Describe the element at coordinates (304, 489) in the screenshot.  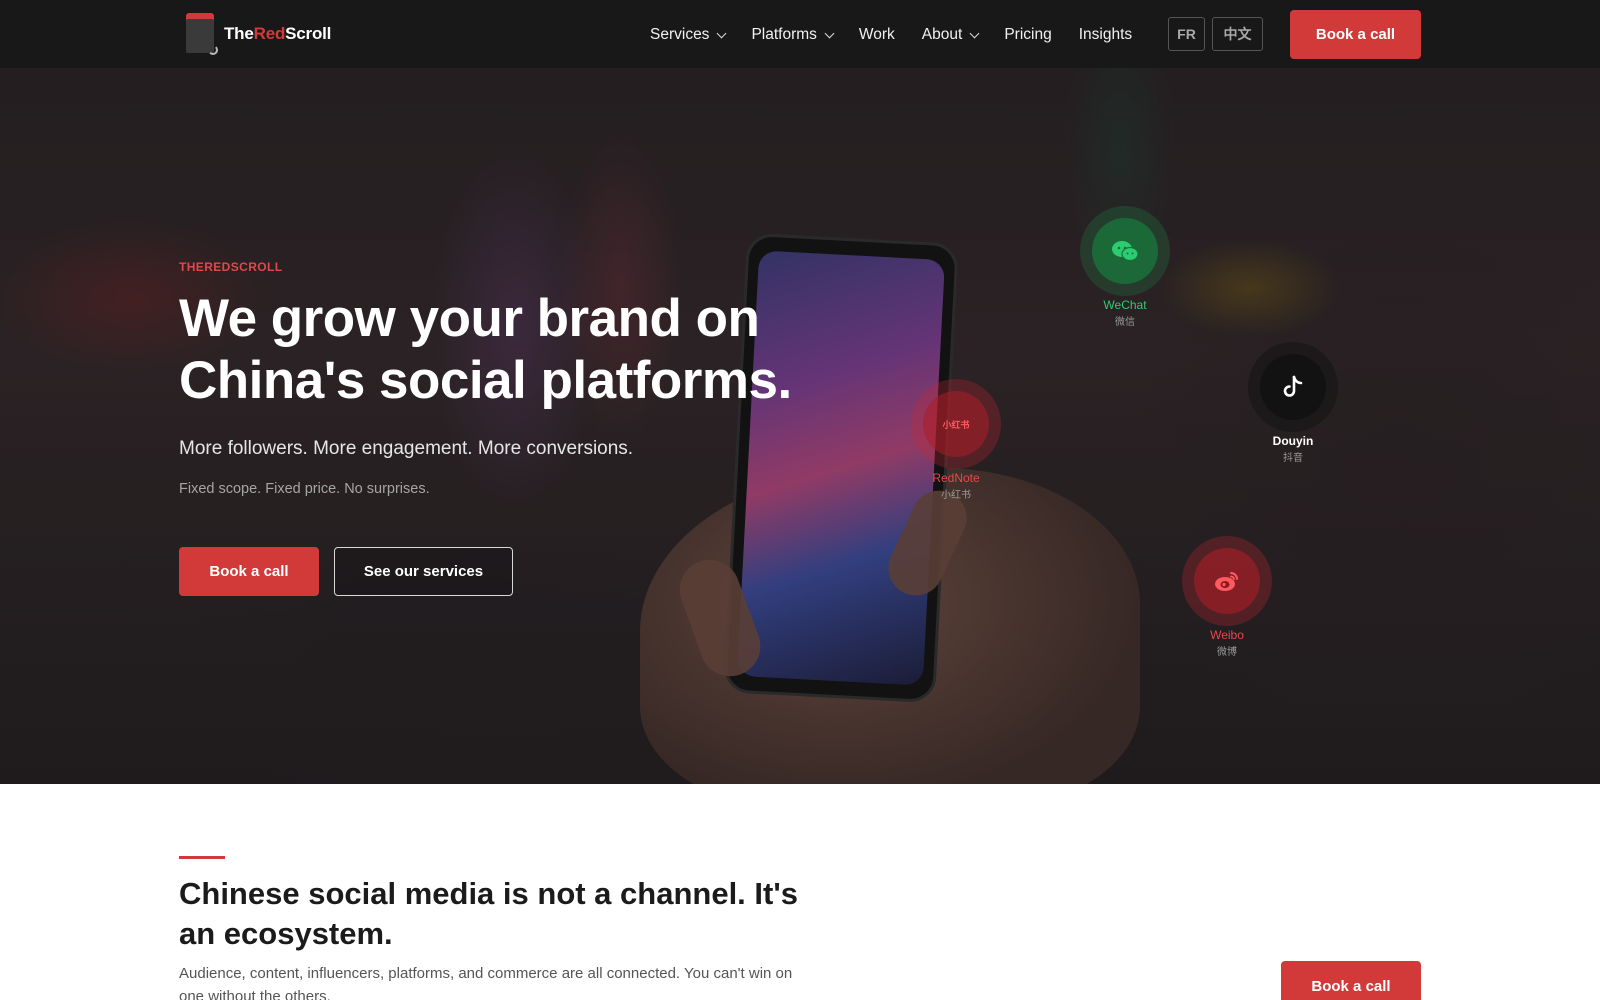
I see `hero-note: Fixed scope. Fixed price. No surprises.` at that location.